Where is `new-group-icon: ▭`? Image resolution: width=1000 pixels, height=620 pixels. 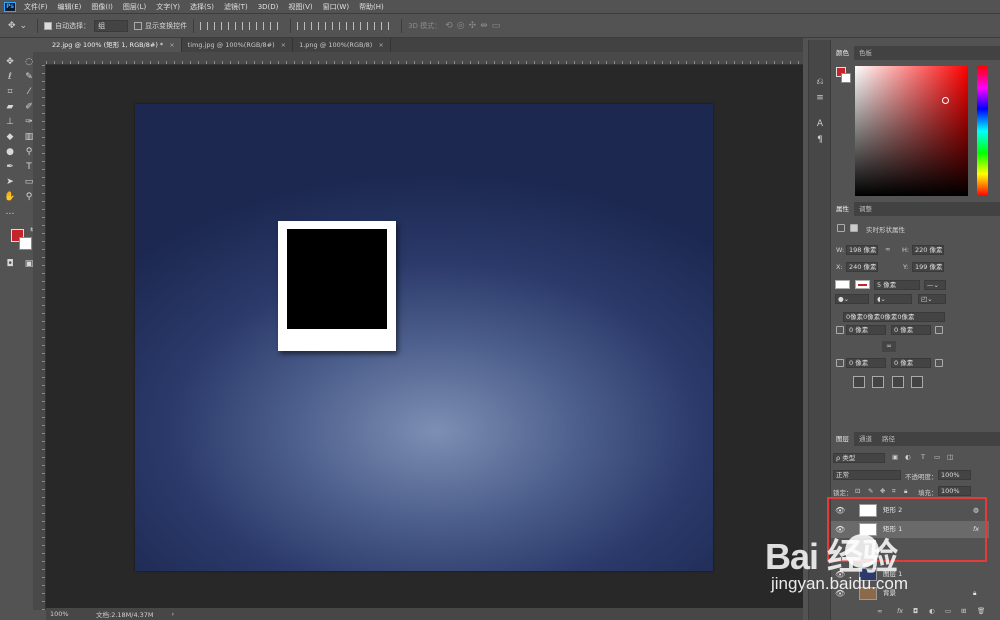
new-group-icon: ▭ is located at coordinates (948, 611).